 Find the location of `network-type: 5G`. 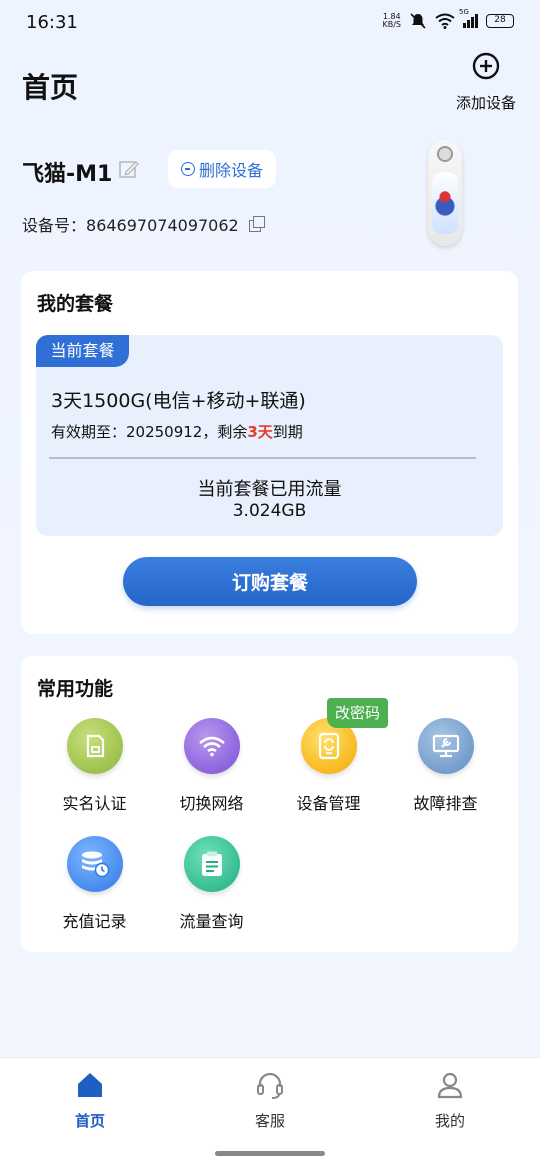

network-type: 5G is located at coordinates (464, 12).